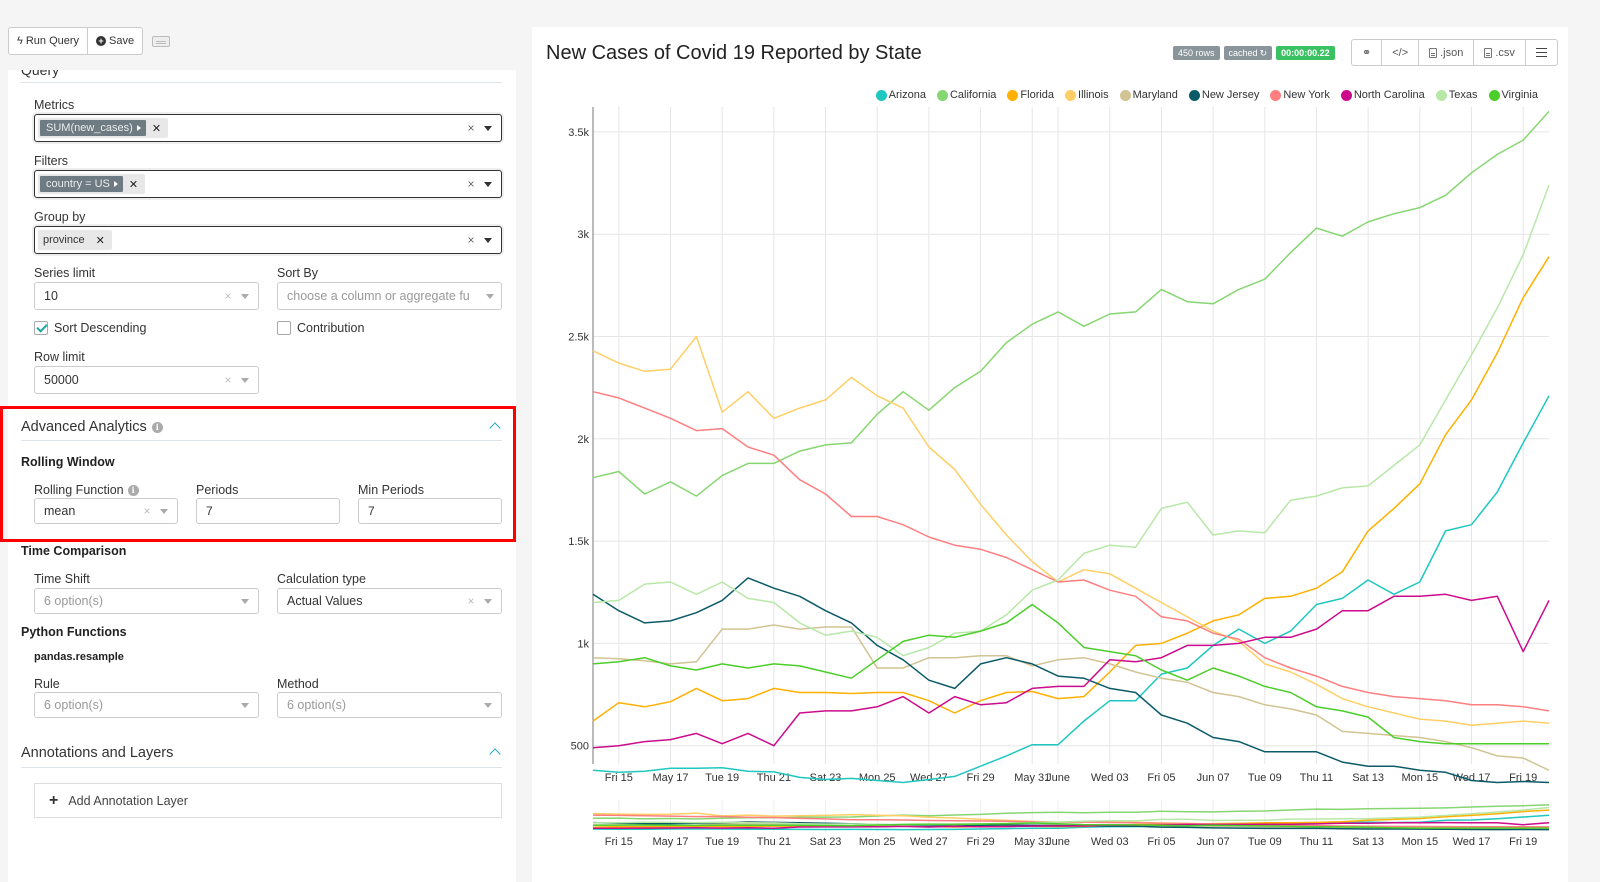 Image resolution: width=1600 pixels, height=882 pixels. What do you see at coordinates (146, 380) in the screenshot?
I see `row-limit-select: 50000 ×` at bounding box center [146, 380].